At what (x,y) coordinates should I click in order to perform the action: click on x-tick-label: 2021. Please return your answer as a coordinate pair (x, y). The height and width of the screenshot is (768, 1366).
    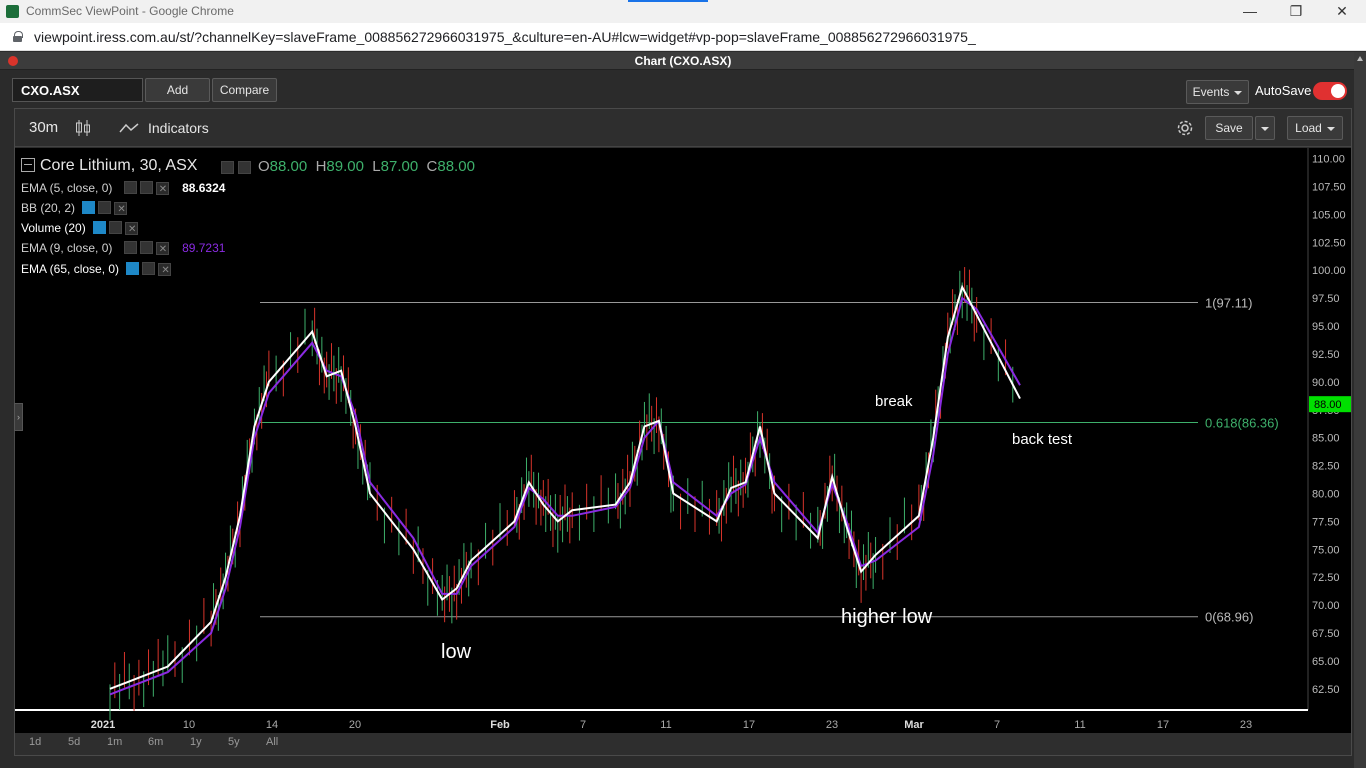
    Looking at the image, I should click on (103, 725).